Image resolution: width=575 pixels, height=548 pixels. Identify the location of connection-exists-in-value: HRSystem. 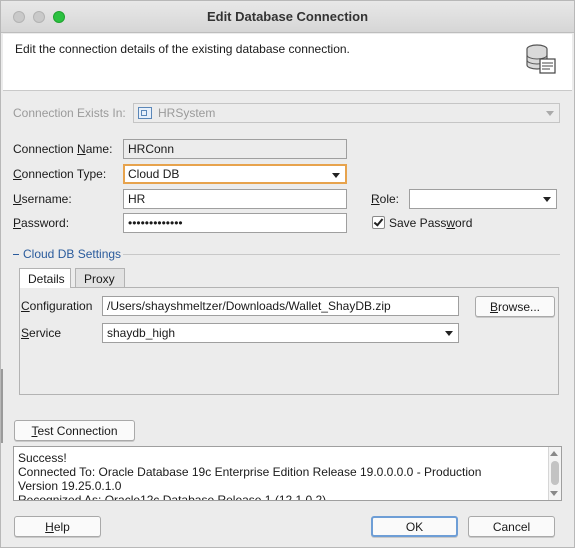
(187, 113).